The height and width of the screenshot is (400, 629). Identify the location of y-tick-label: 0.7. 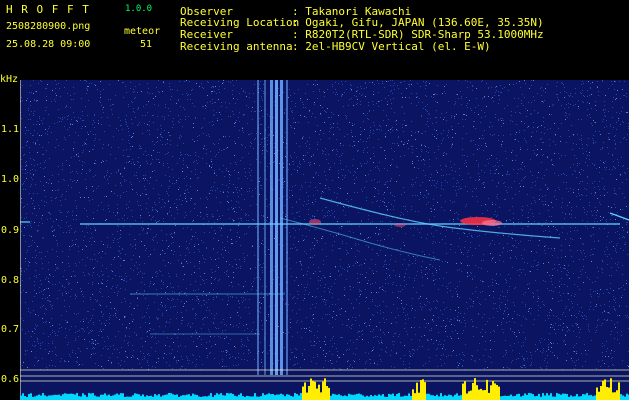
(10, 329).